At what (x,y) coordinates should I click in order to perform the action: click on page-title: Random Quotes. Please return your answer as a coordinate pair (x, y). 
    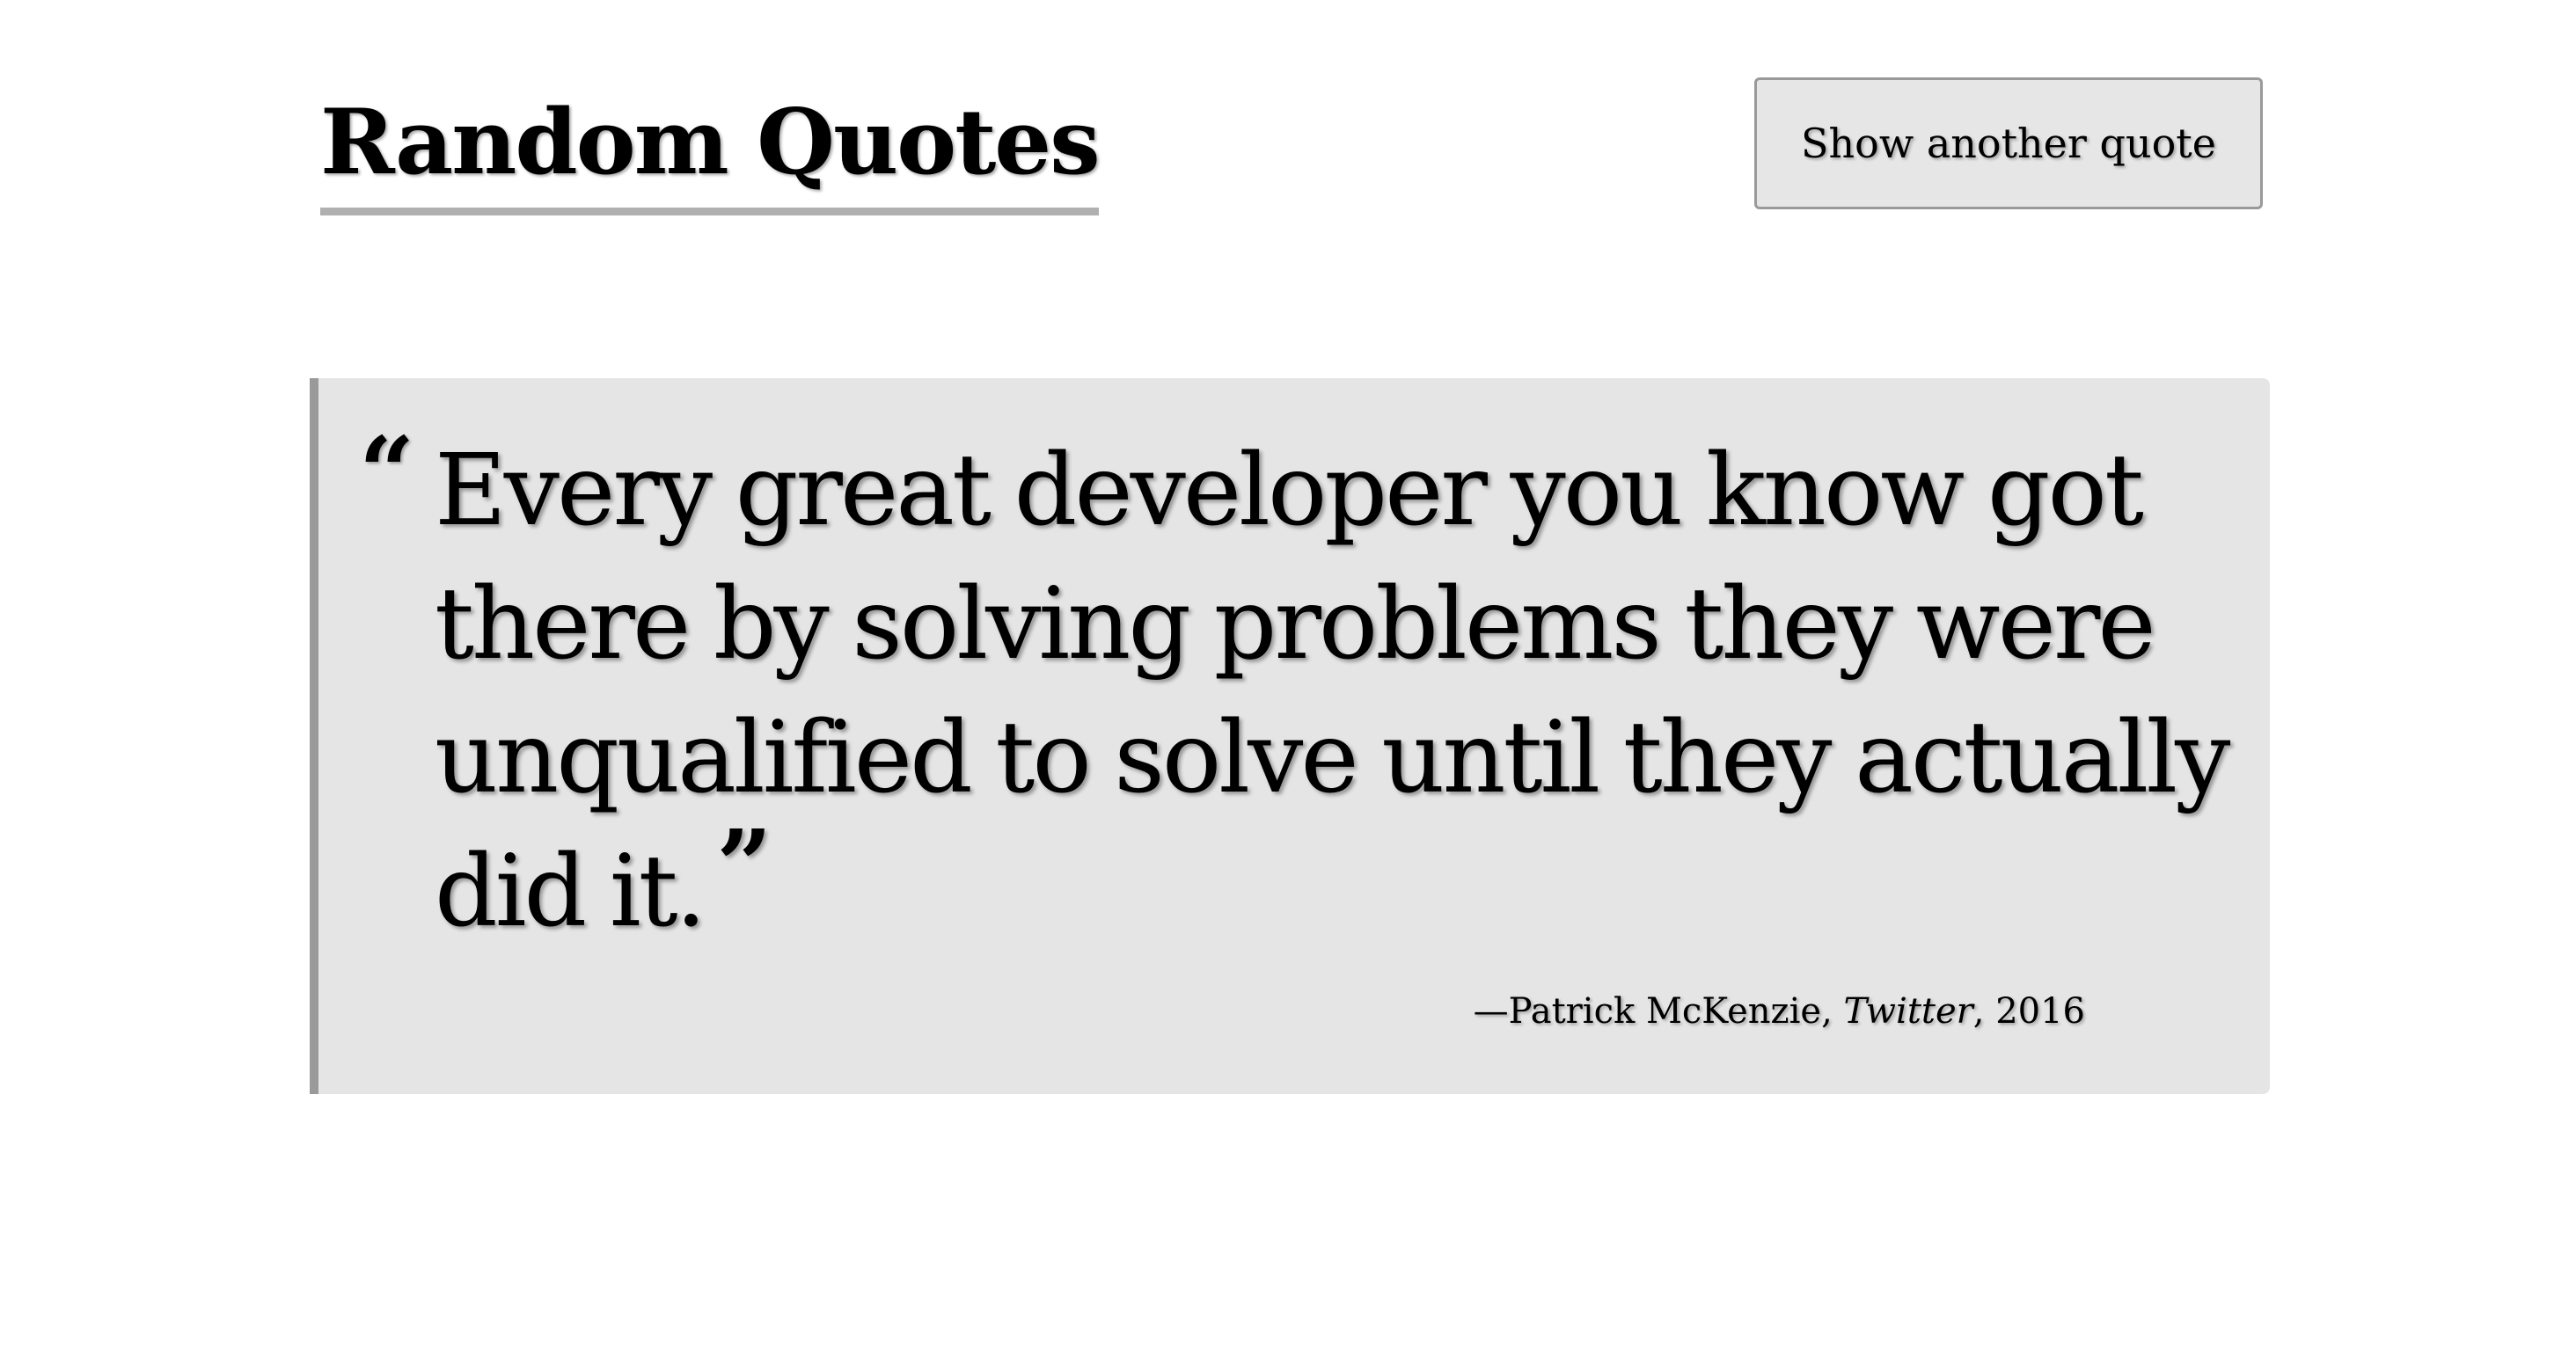
    Looking at the image, I should click on (710, 146).